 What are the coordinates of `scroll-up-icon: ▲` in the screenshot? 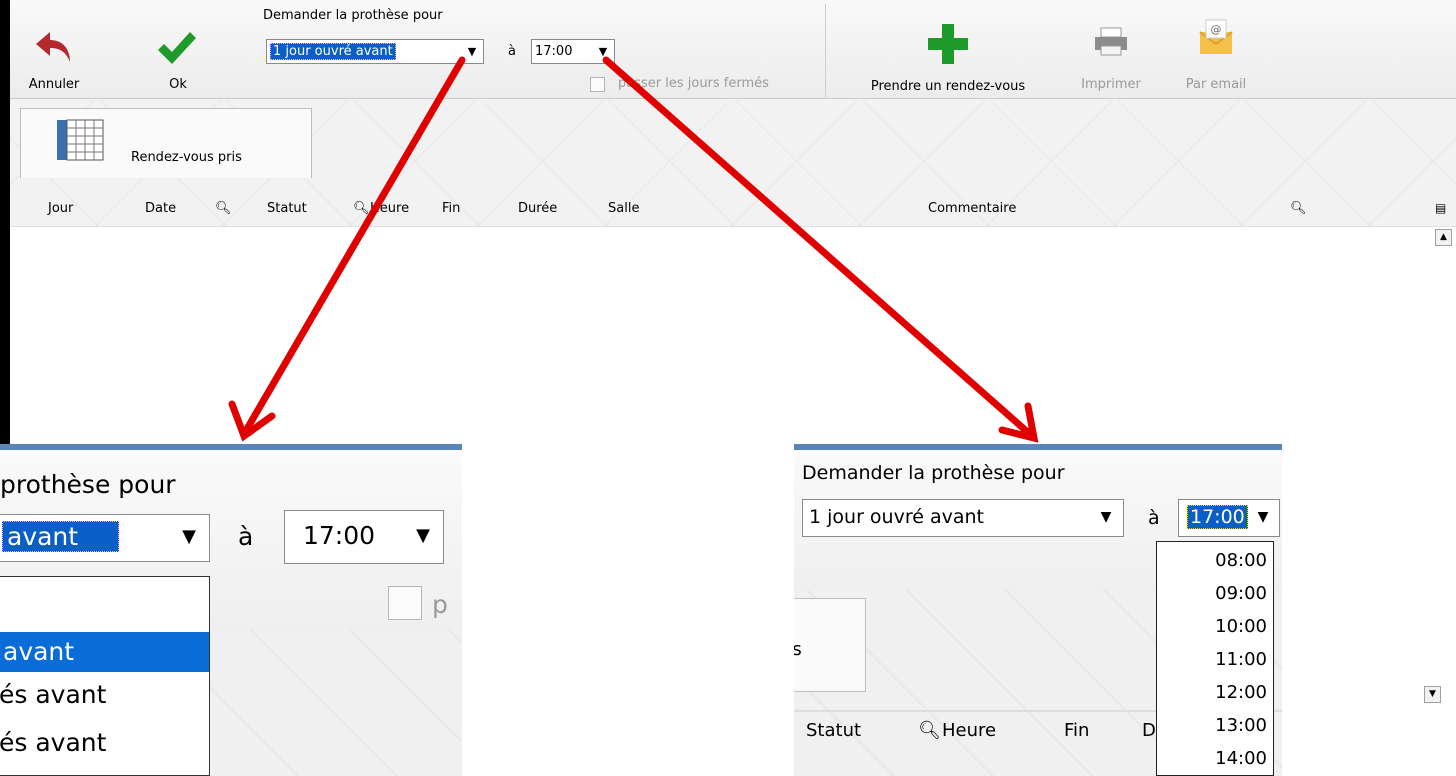 It's located at (1443, 237).